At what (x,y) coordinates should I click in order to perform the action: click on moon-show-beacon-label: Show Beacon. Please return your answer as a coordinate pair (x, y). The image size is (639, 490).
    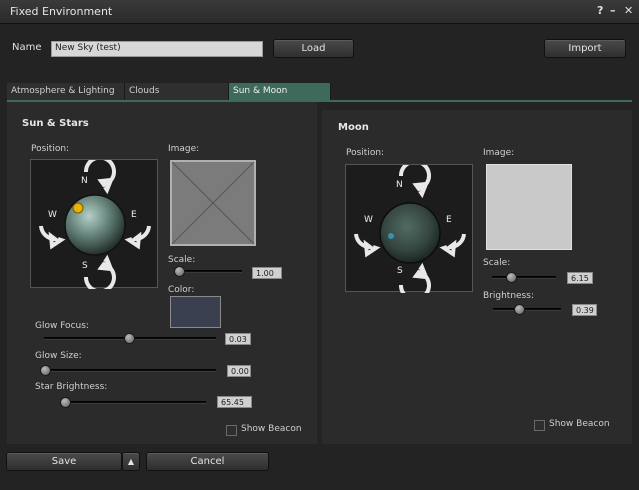
    Looking at the image, I should click on (579, 424).